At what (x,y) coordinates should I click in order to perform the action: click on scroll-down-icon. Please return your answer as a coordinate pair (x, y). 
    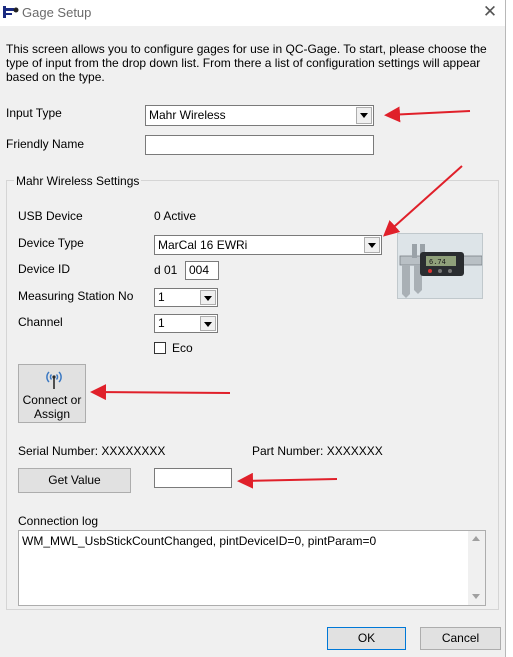
    Looking at the image, I should click on (476, 596).